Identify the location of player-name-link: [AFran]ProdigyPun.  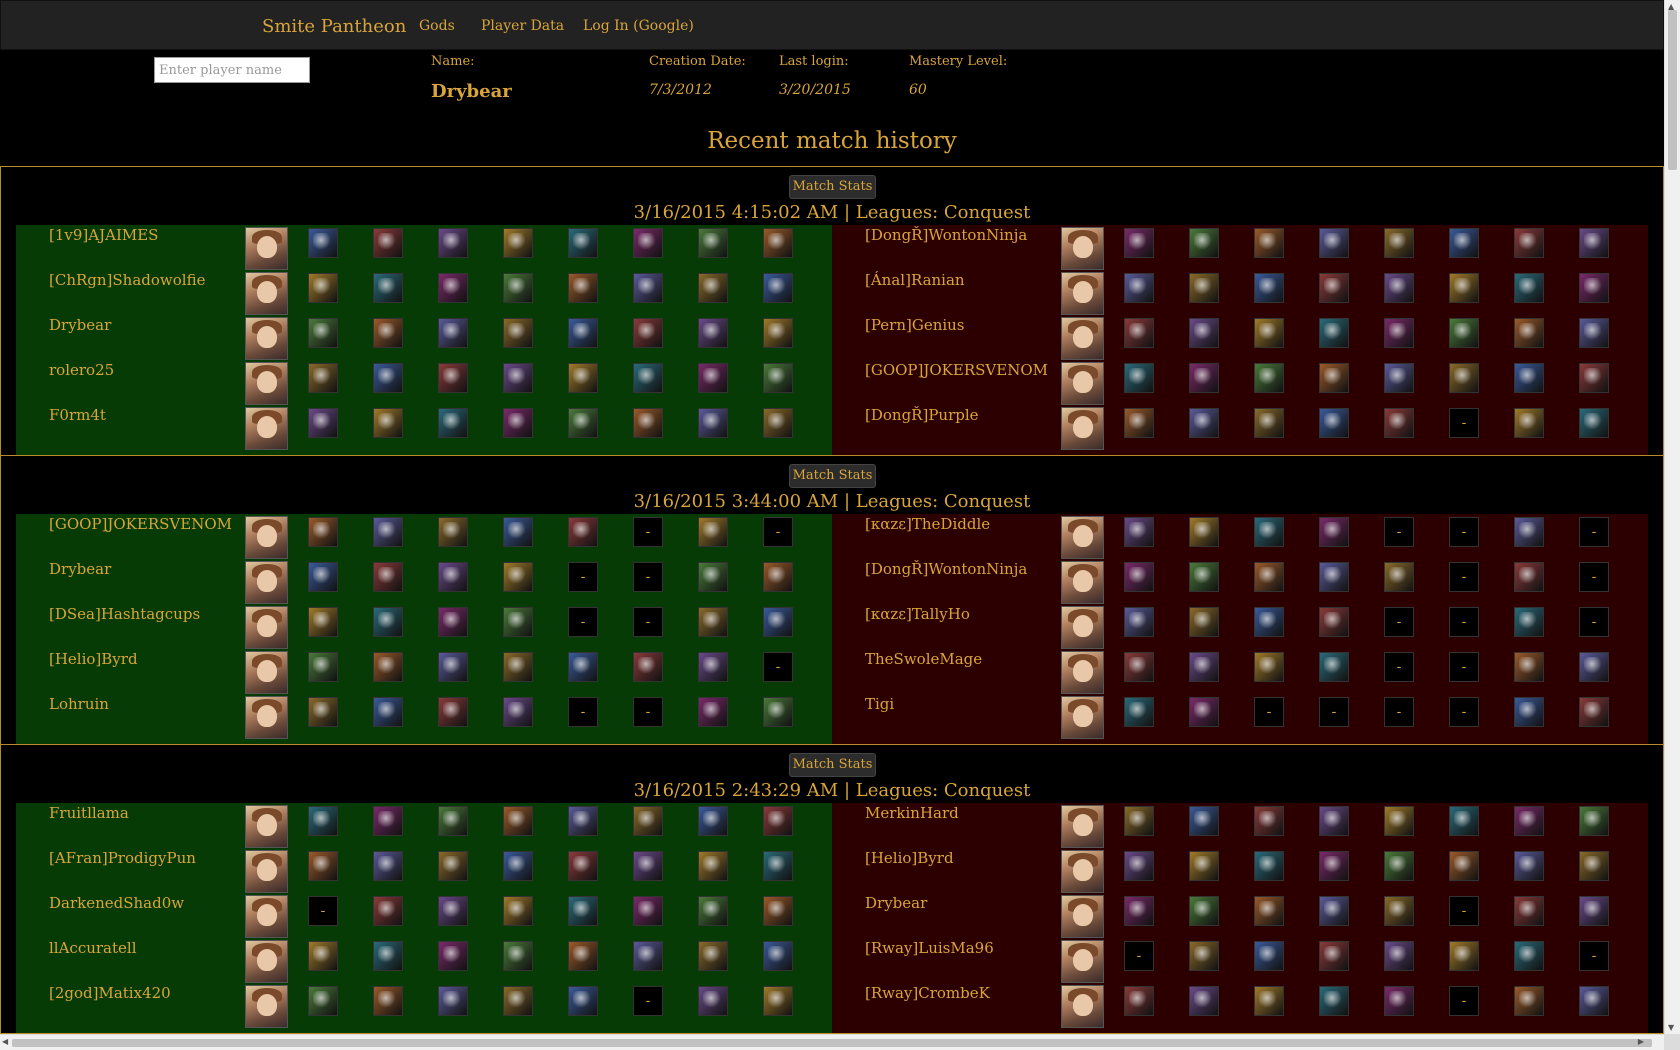
(122, 858).